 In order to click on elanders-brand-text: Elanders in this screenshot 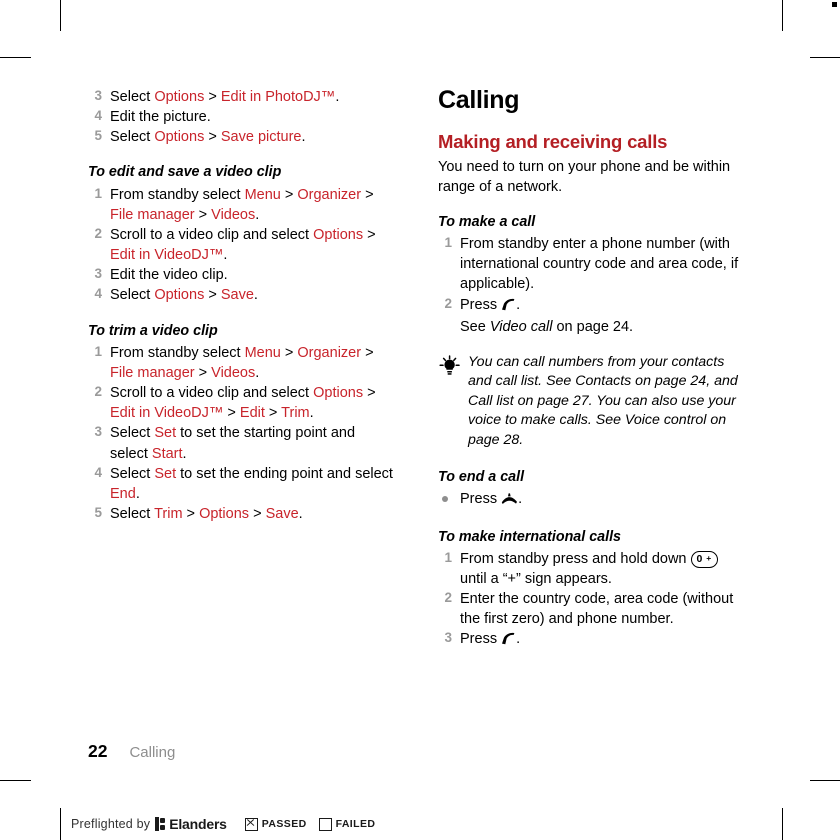, I will do `click(198, 824)`.